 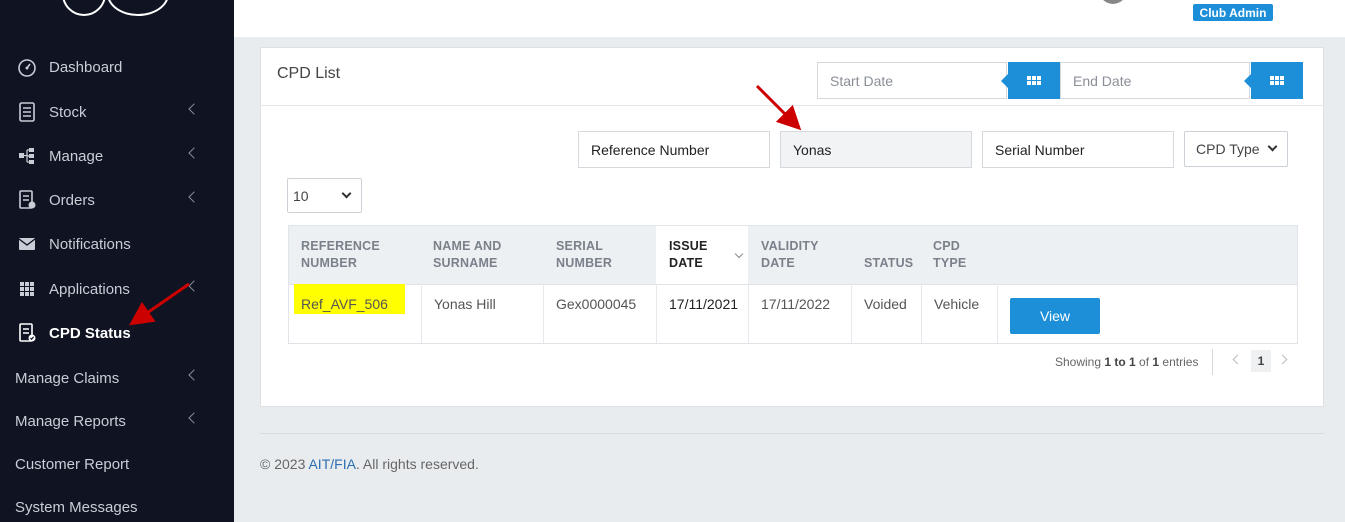 I want to click on sidebar-item-cpd-status: CPD Status, so click(x=117, y=333).